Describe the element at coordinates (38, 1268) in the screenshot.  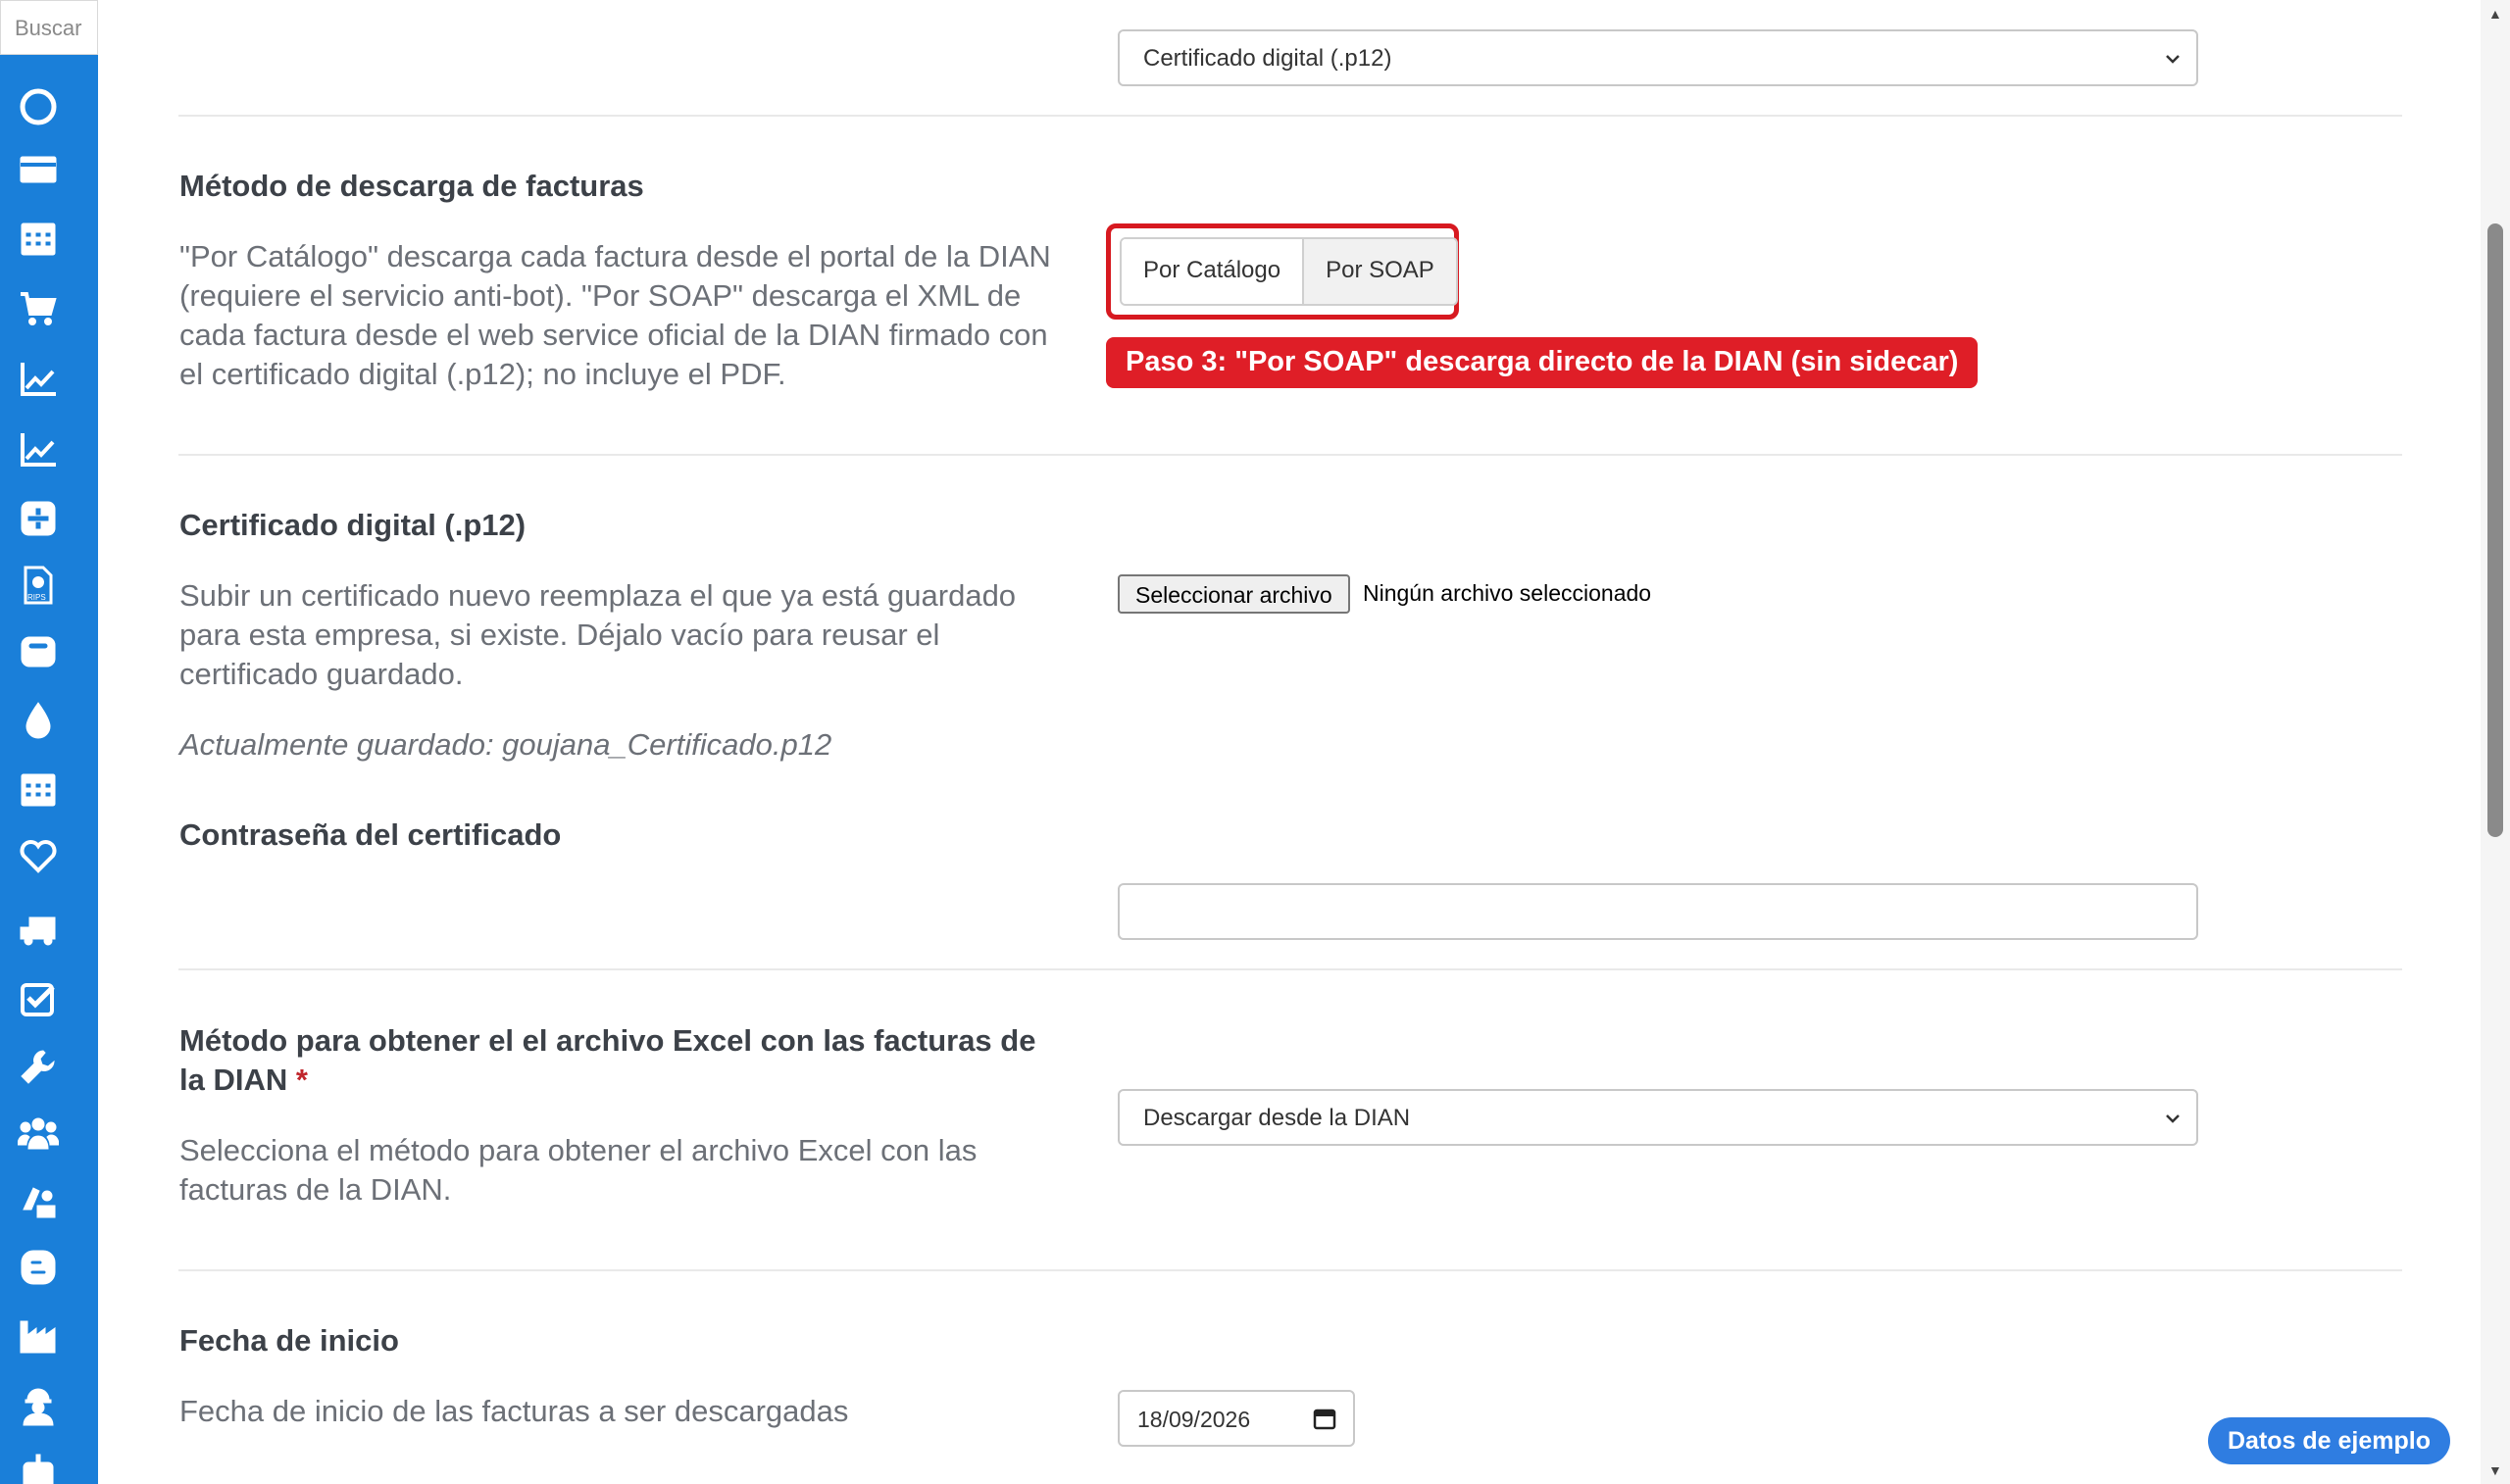
I see `blogger-icon` at that location.